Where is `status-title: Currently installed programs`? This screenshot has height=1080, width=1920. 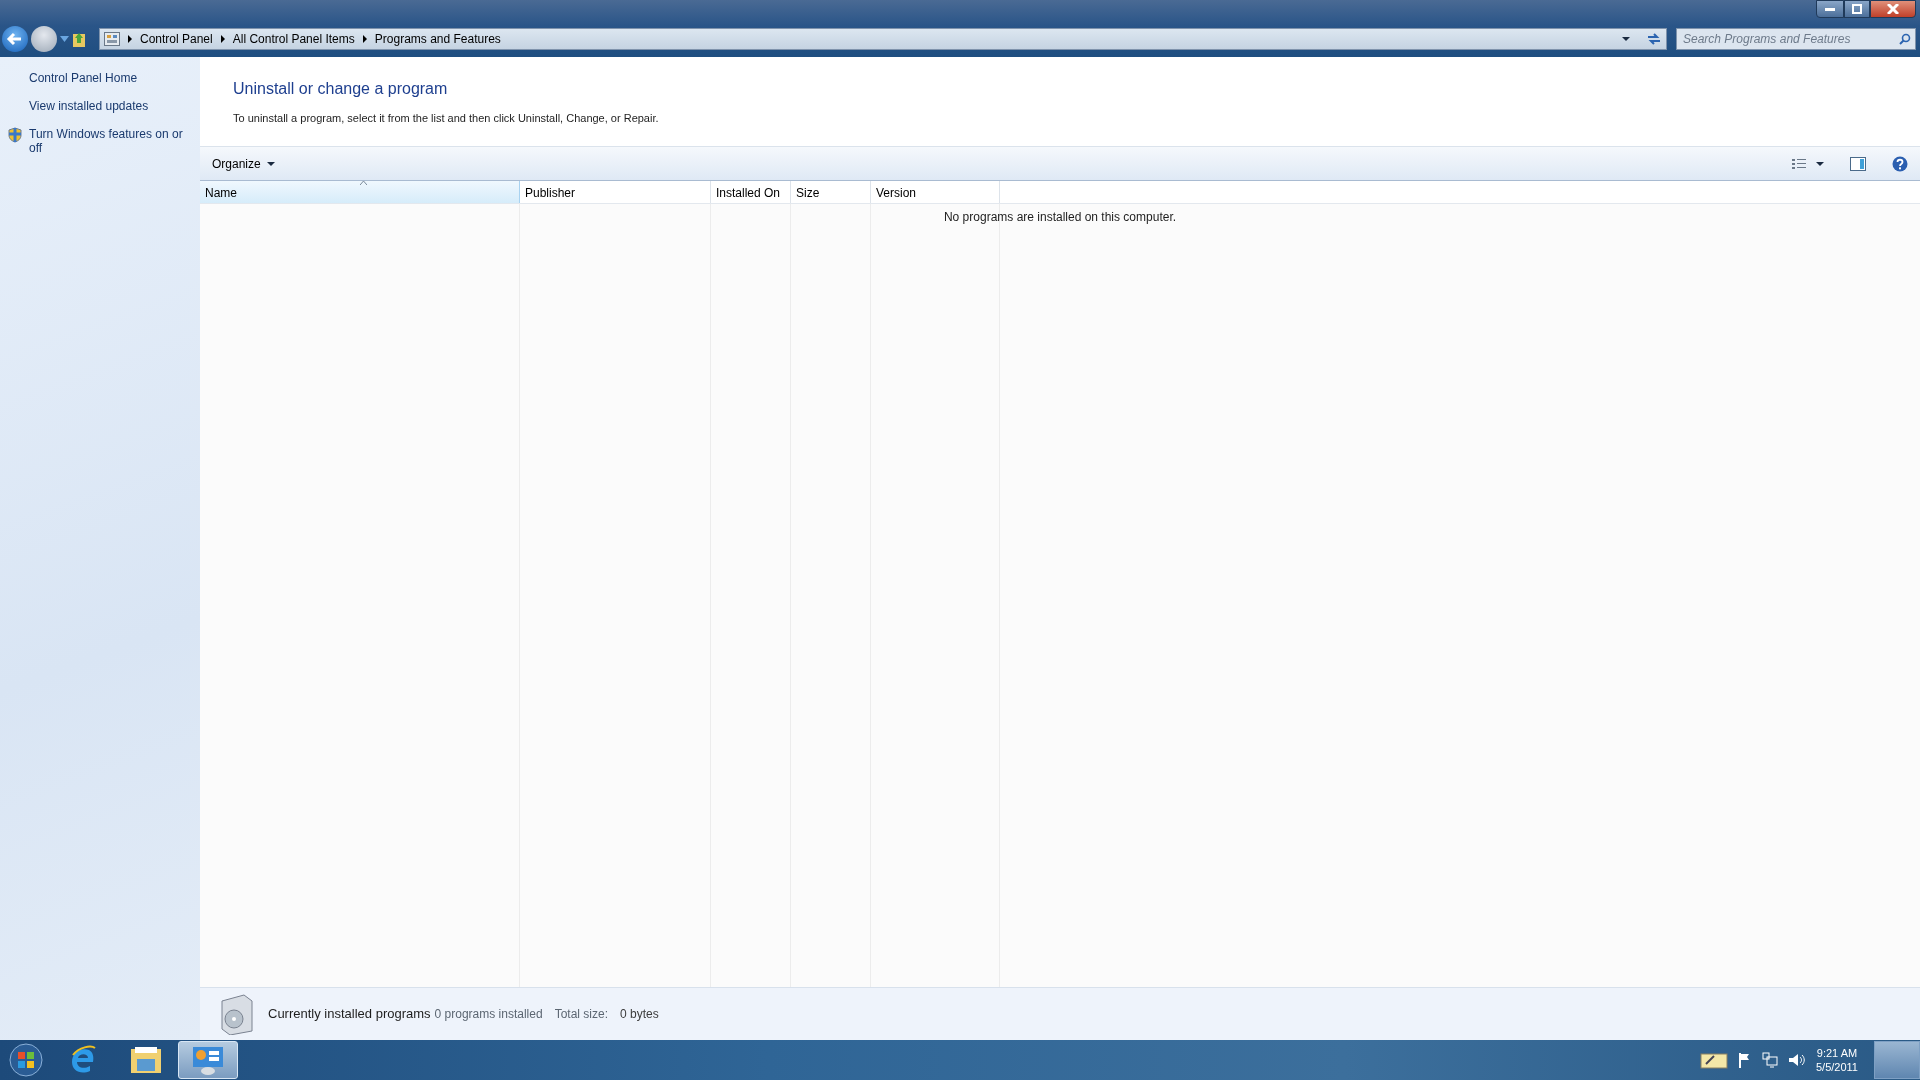 status-title: Currently installed programs is located at coordinates (349, 1014).